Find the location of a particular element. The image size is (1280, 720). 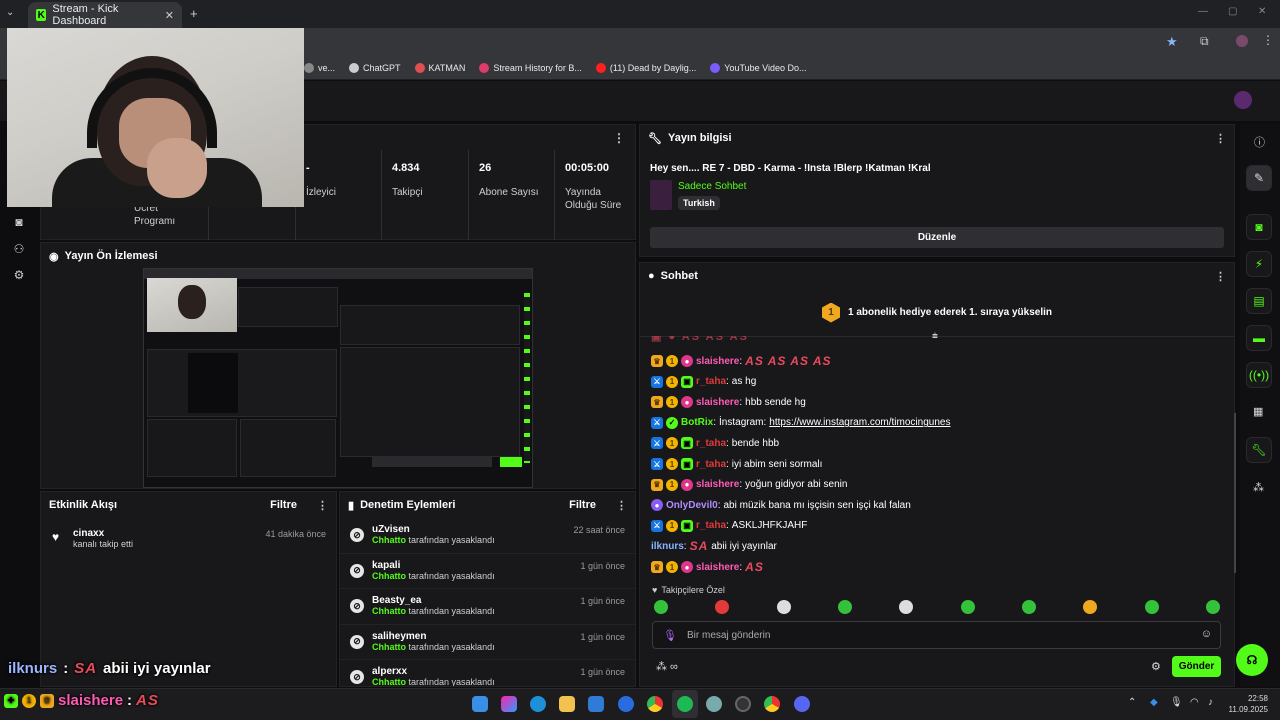

chat-scrollbar is located at coordinates (1235, 493).